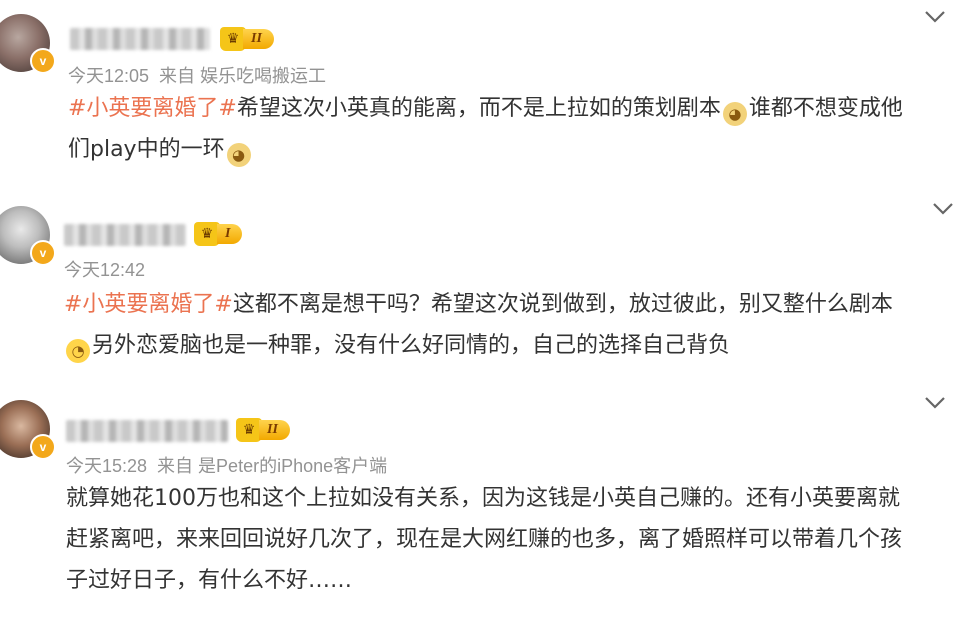 The height and width of the screenshot is (618, 980). Describe the element at coordinates (483, 498) in the screenshot. I see `post-text: 就算她花100万也和这个上拉如没有关系，因为这钱是小英自己赚的。还有小英要离就` at that location.